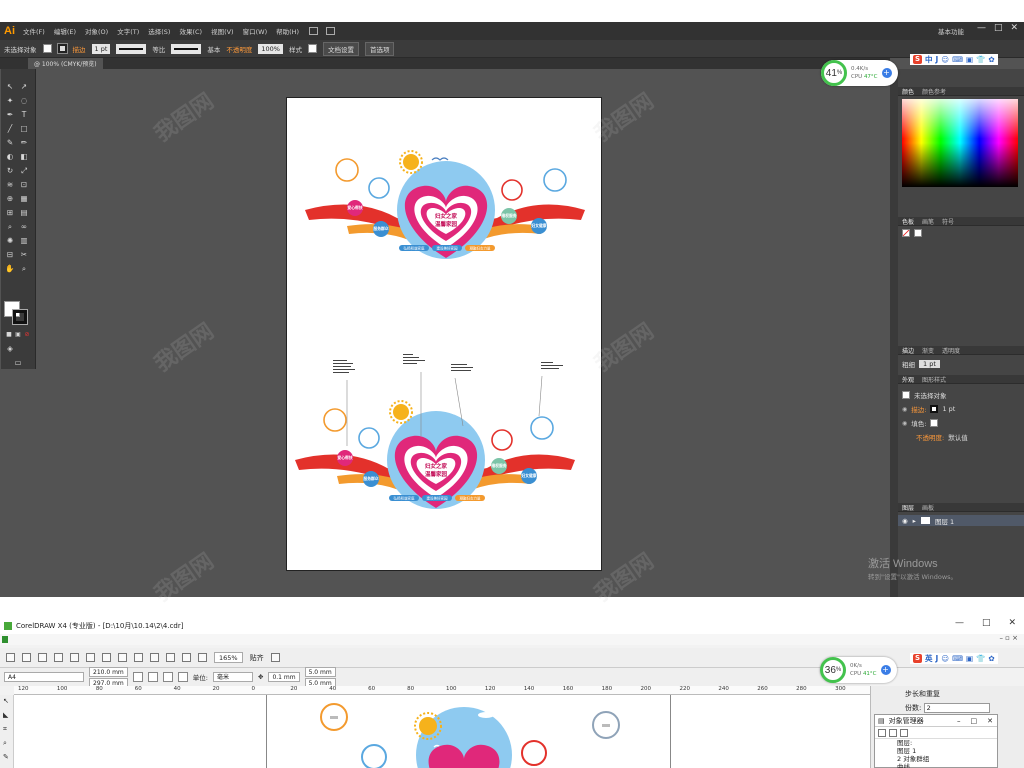 Image resolution: width=1024 pixels, height=768 pixels. I want to click on stroke-weight-field: 1 pt, so click(101, 48).